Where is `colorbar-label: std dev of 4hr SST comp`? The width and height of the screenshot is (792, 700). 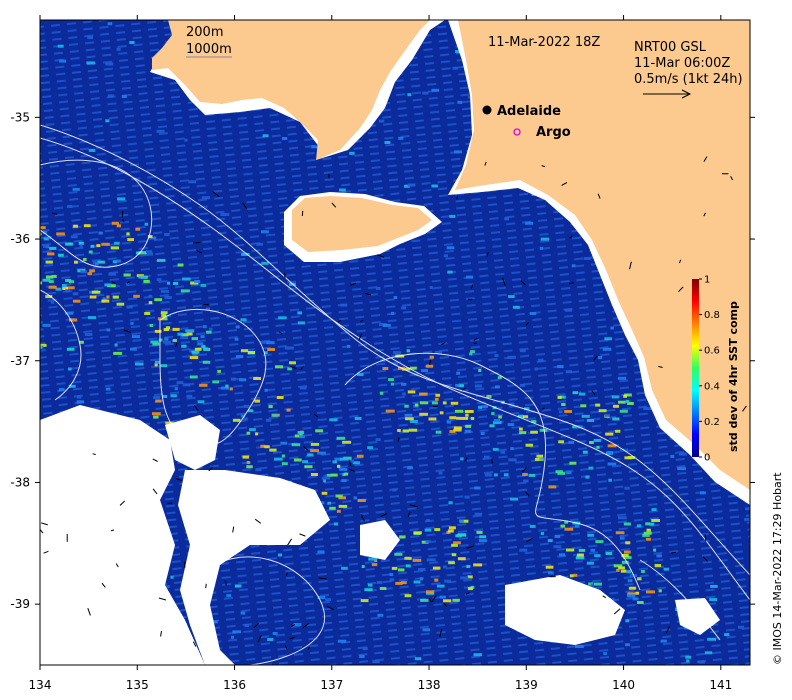 colorbar-label: std dev of 4hr SST comp is located at coordinates (733, 376).